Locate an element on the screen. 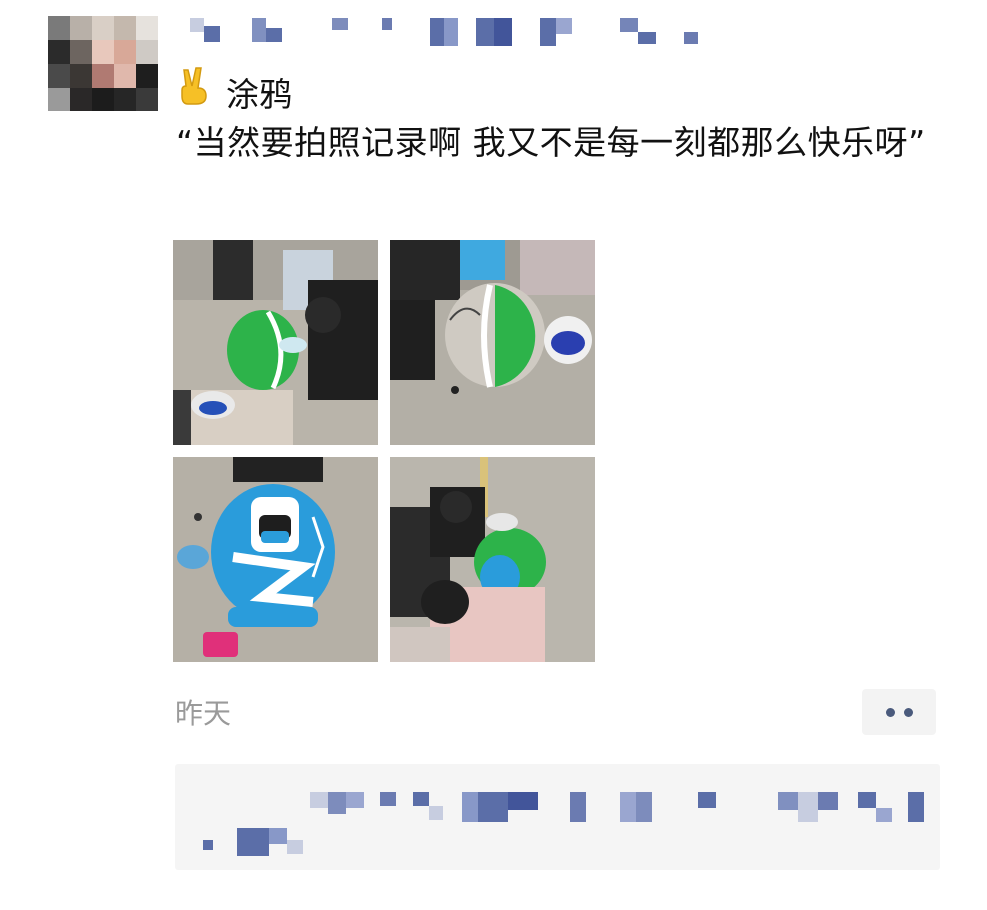 This screenshot has width=987, height=910. photo-kids-painting-ball is located at coordinates (492, 559).